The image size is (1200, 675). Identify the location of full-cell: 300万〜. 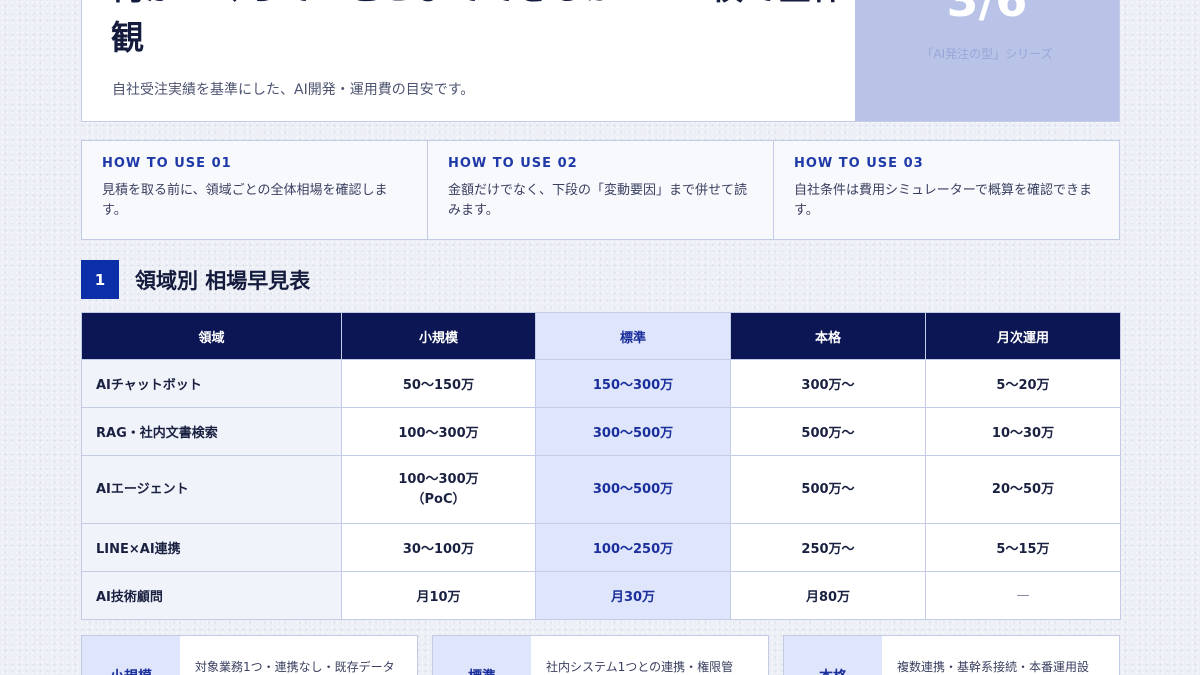
(828, 383).